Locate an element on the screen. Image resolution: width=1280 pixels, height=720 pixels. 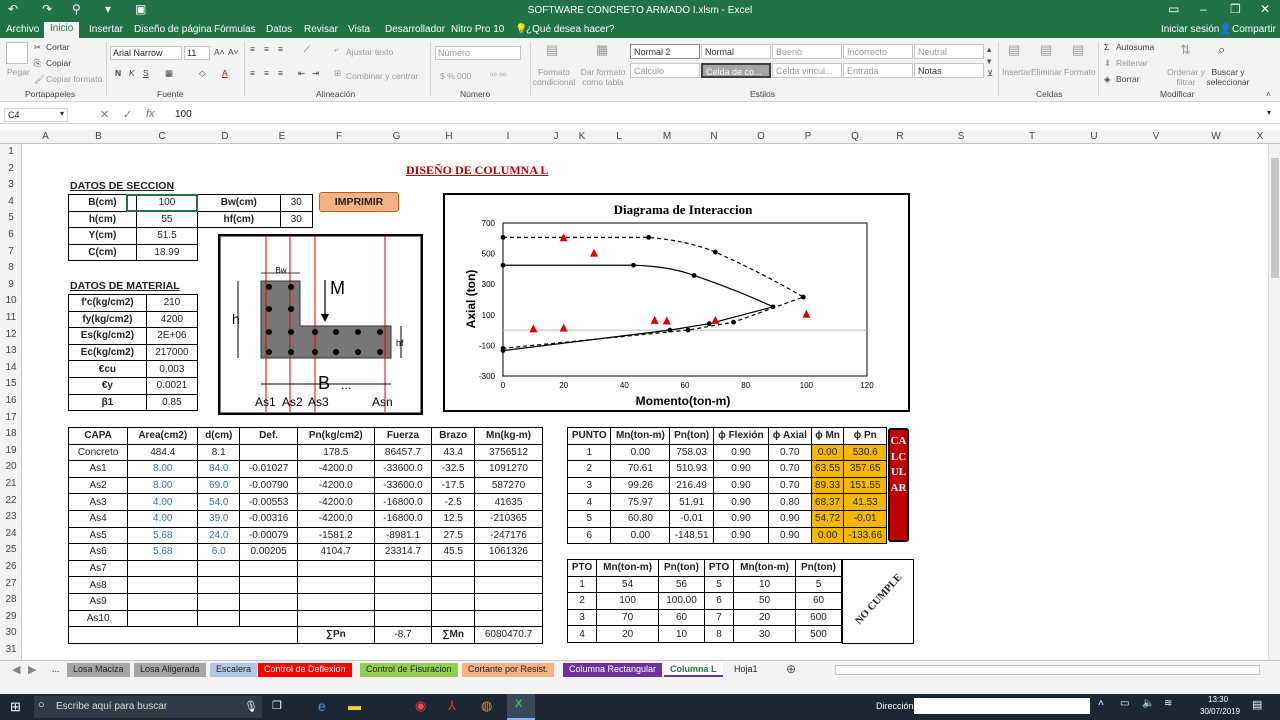
table-cell: 10 is located at coordinates (681, 634).